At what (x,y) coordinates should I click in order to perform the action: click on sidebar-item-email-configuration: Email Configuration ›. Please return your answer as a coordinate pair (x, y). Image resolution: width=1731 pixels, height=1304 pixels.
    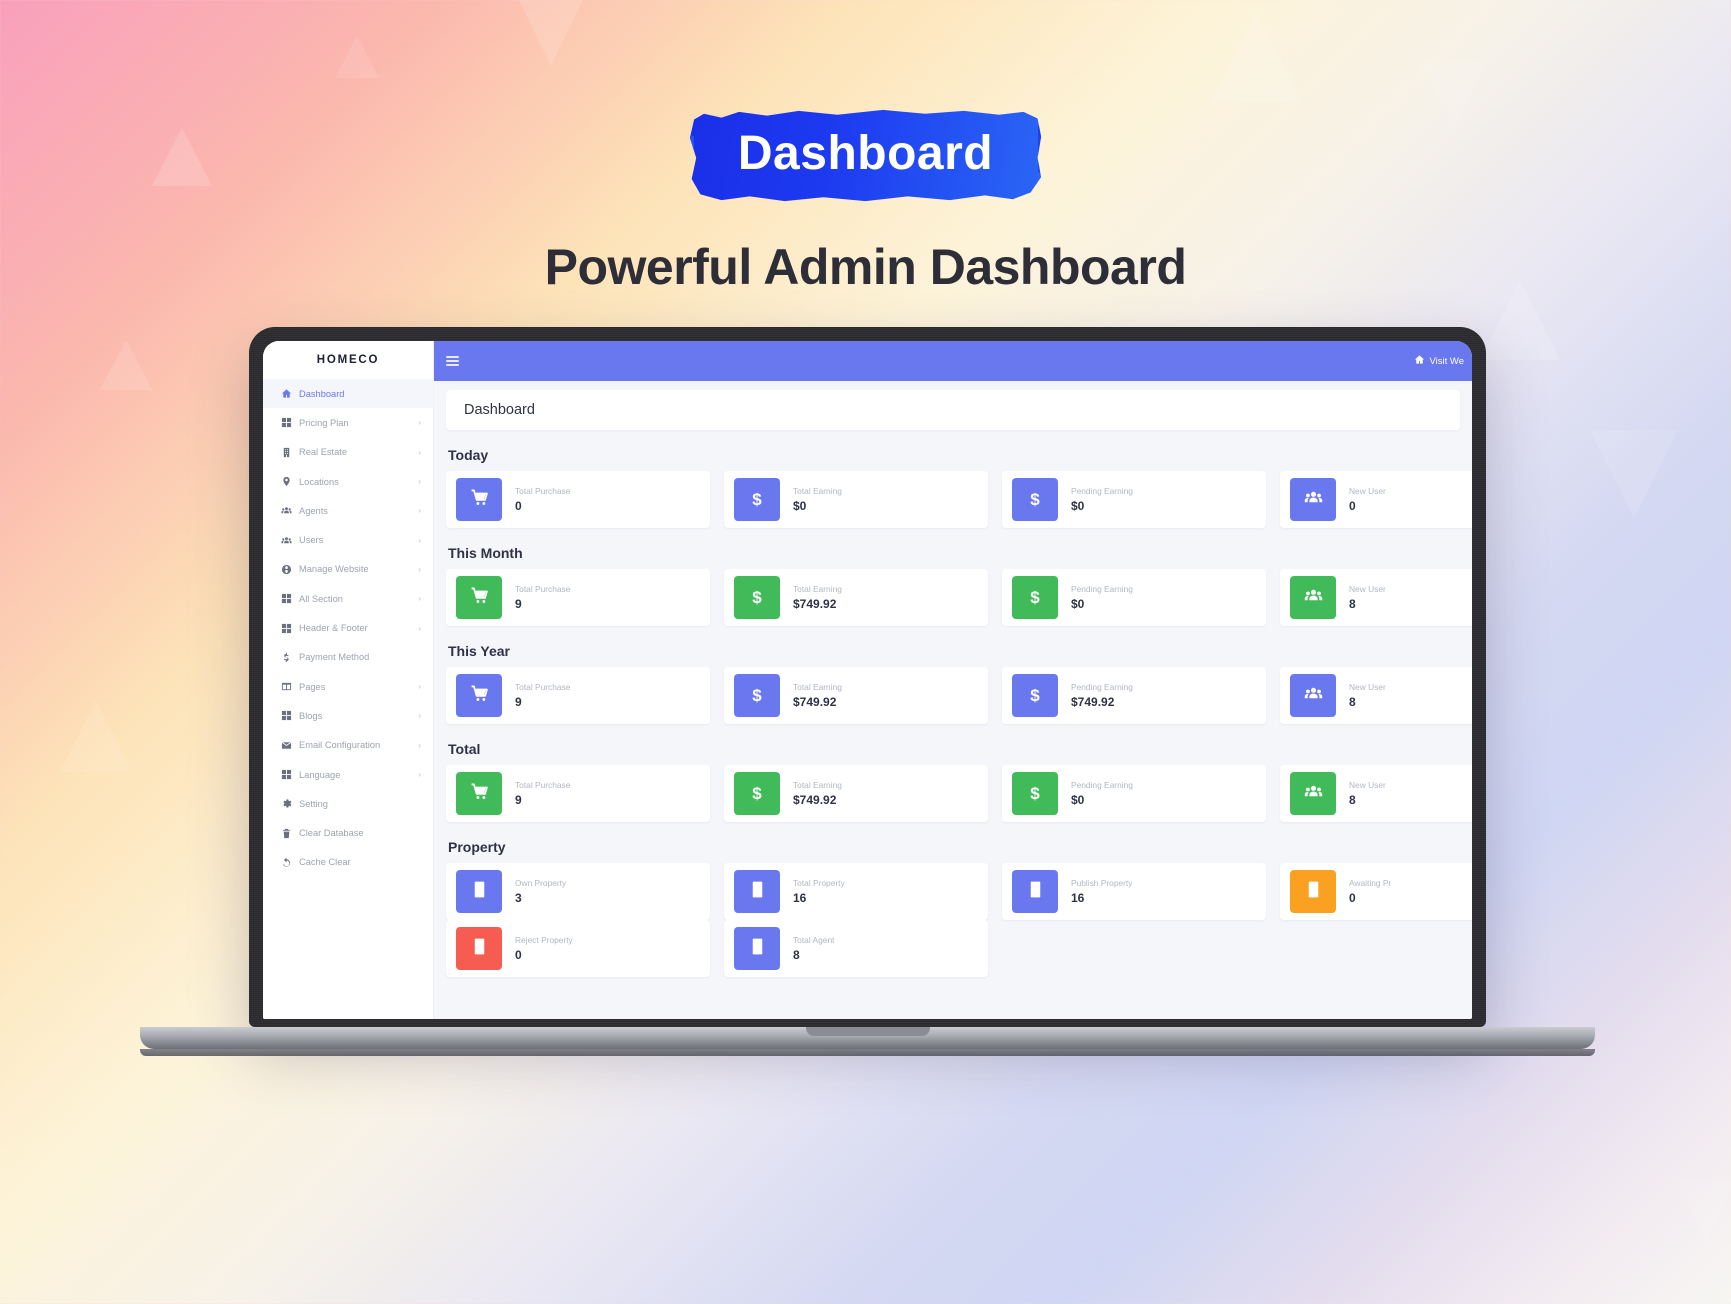
    Looking at the image, I should click on (348, 745).